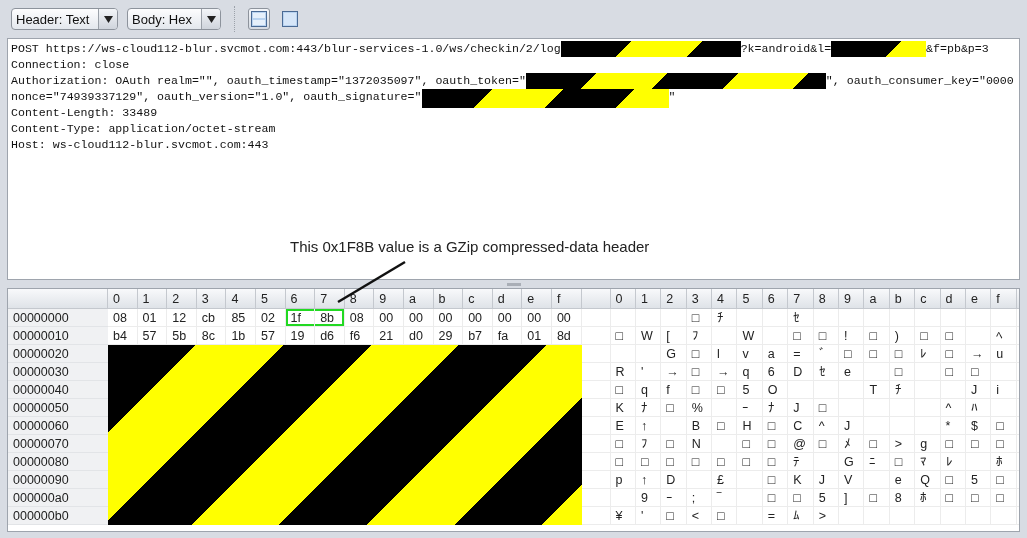 This screenshot has height=538, width=1027. I want to click on ascii-cell: i, so click(1004, 390).